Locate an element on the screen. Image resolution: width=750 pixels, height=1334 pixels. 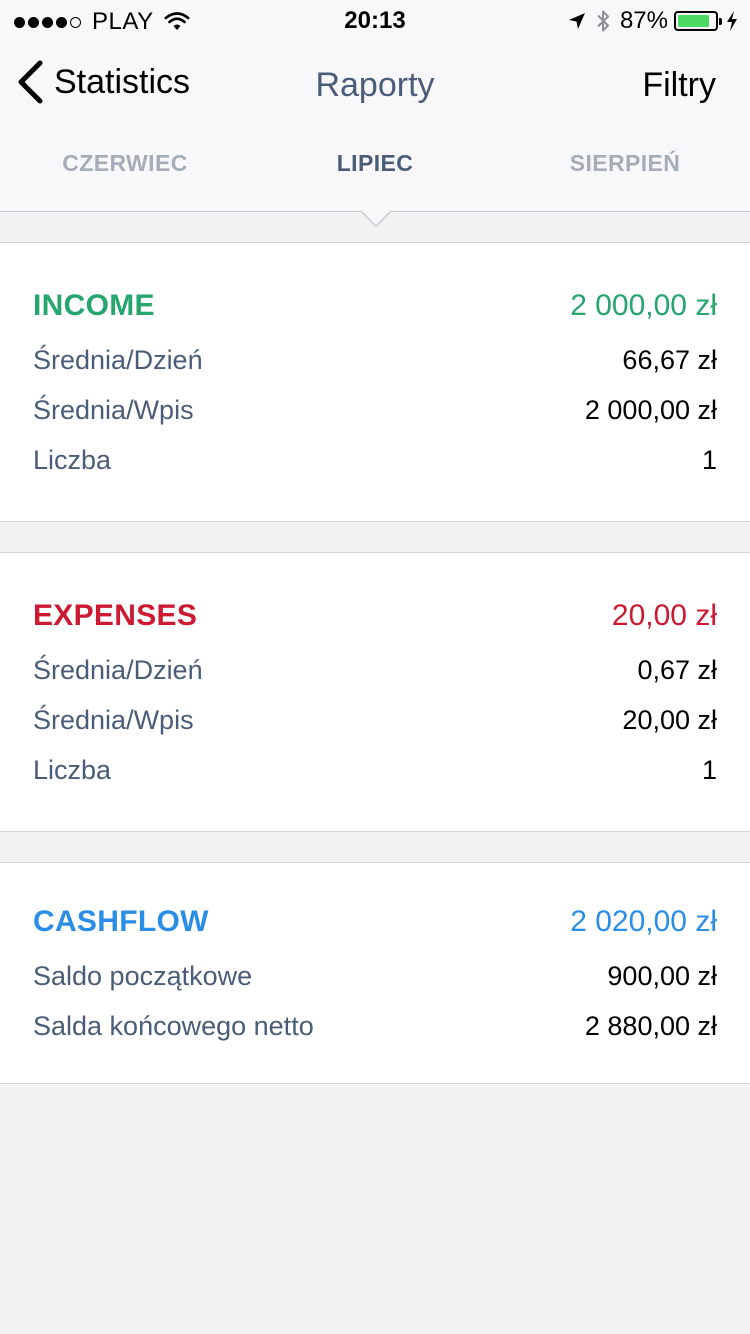
status-bar: PLAY 20:13 87% is located at coordinates (375, 20).